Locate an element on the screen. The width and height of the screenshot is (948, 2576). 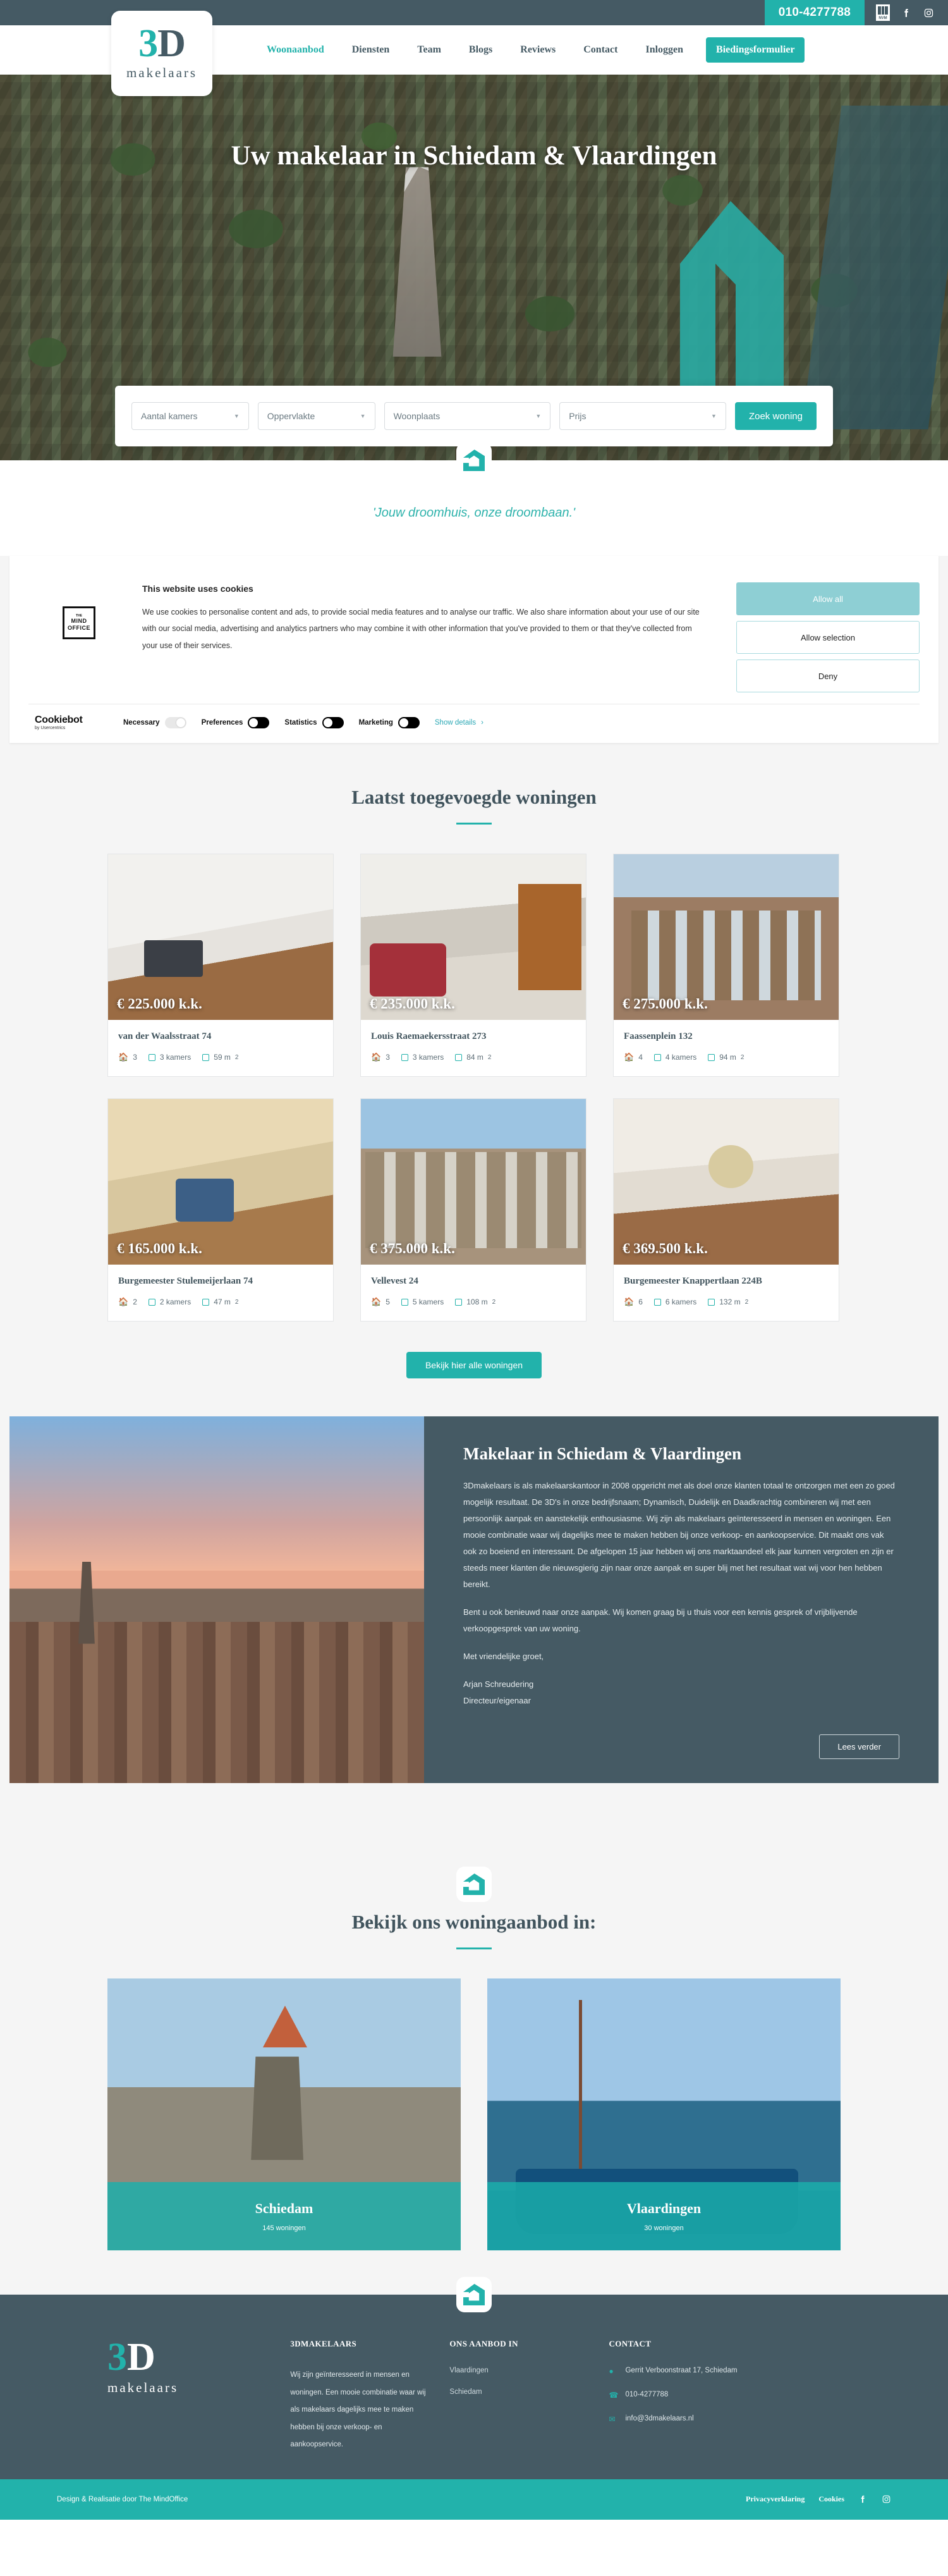
cookie-allow-selection-button: Allow selection is located at coordinates (828, 637).